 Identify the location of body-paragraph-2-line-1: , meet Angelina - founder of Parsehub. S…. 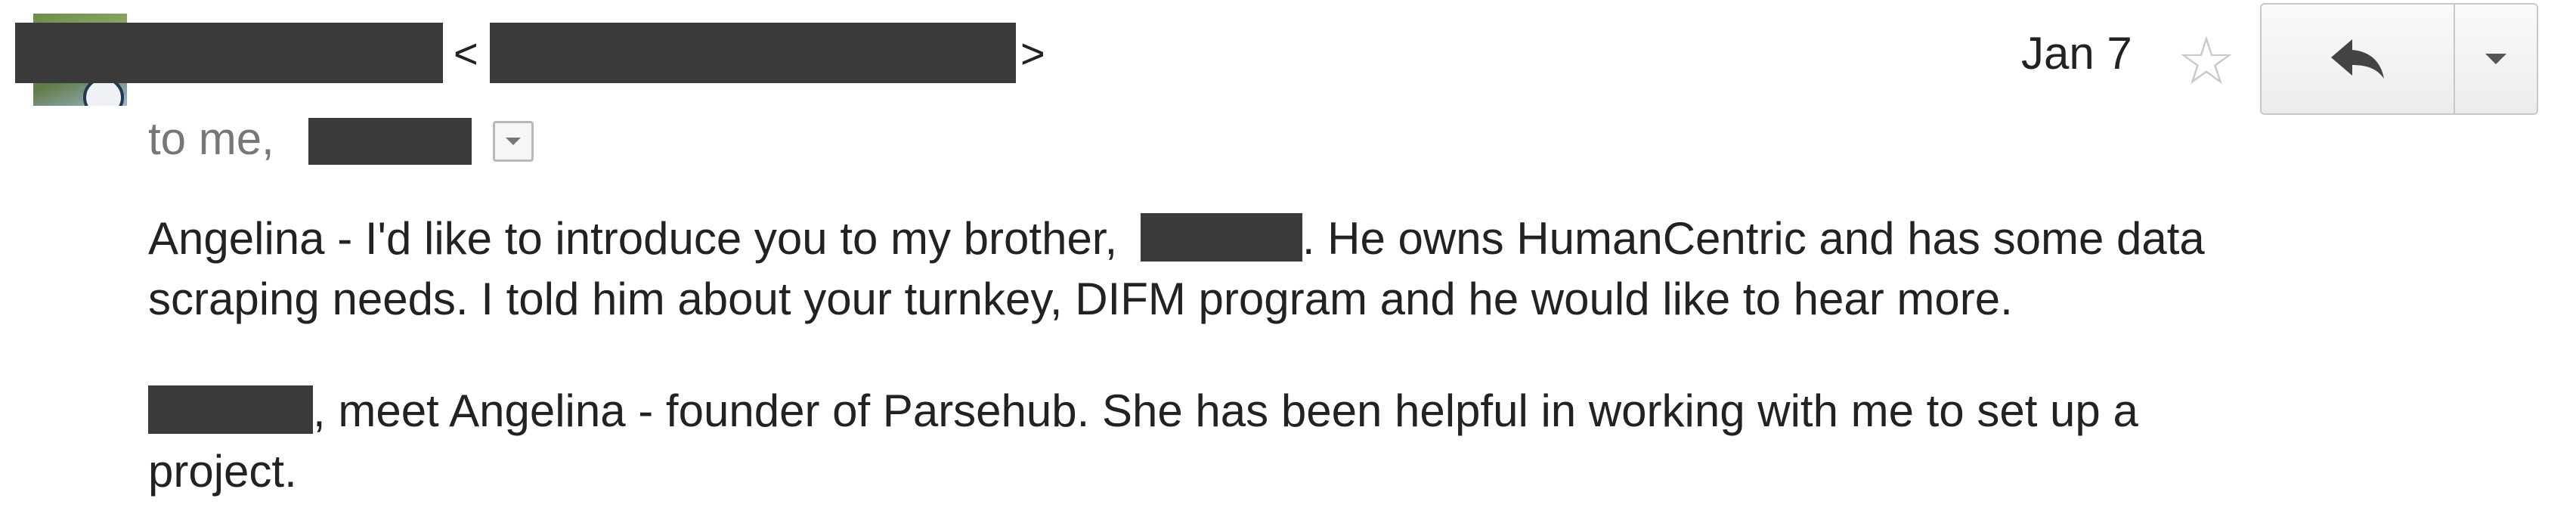
(1143, 411).